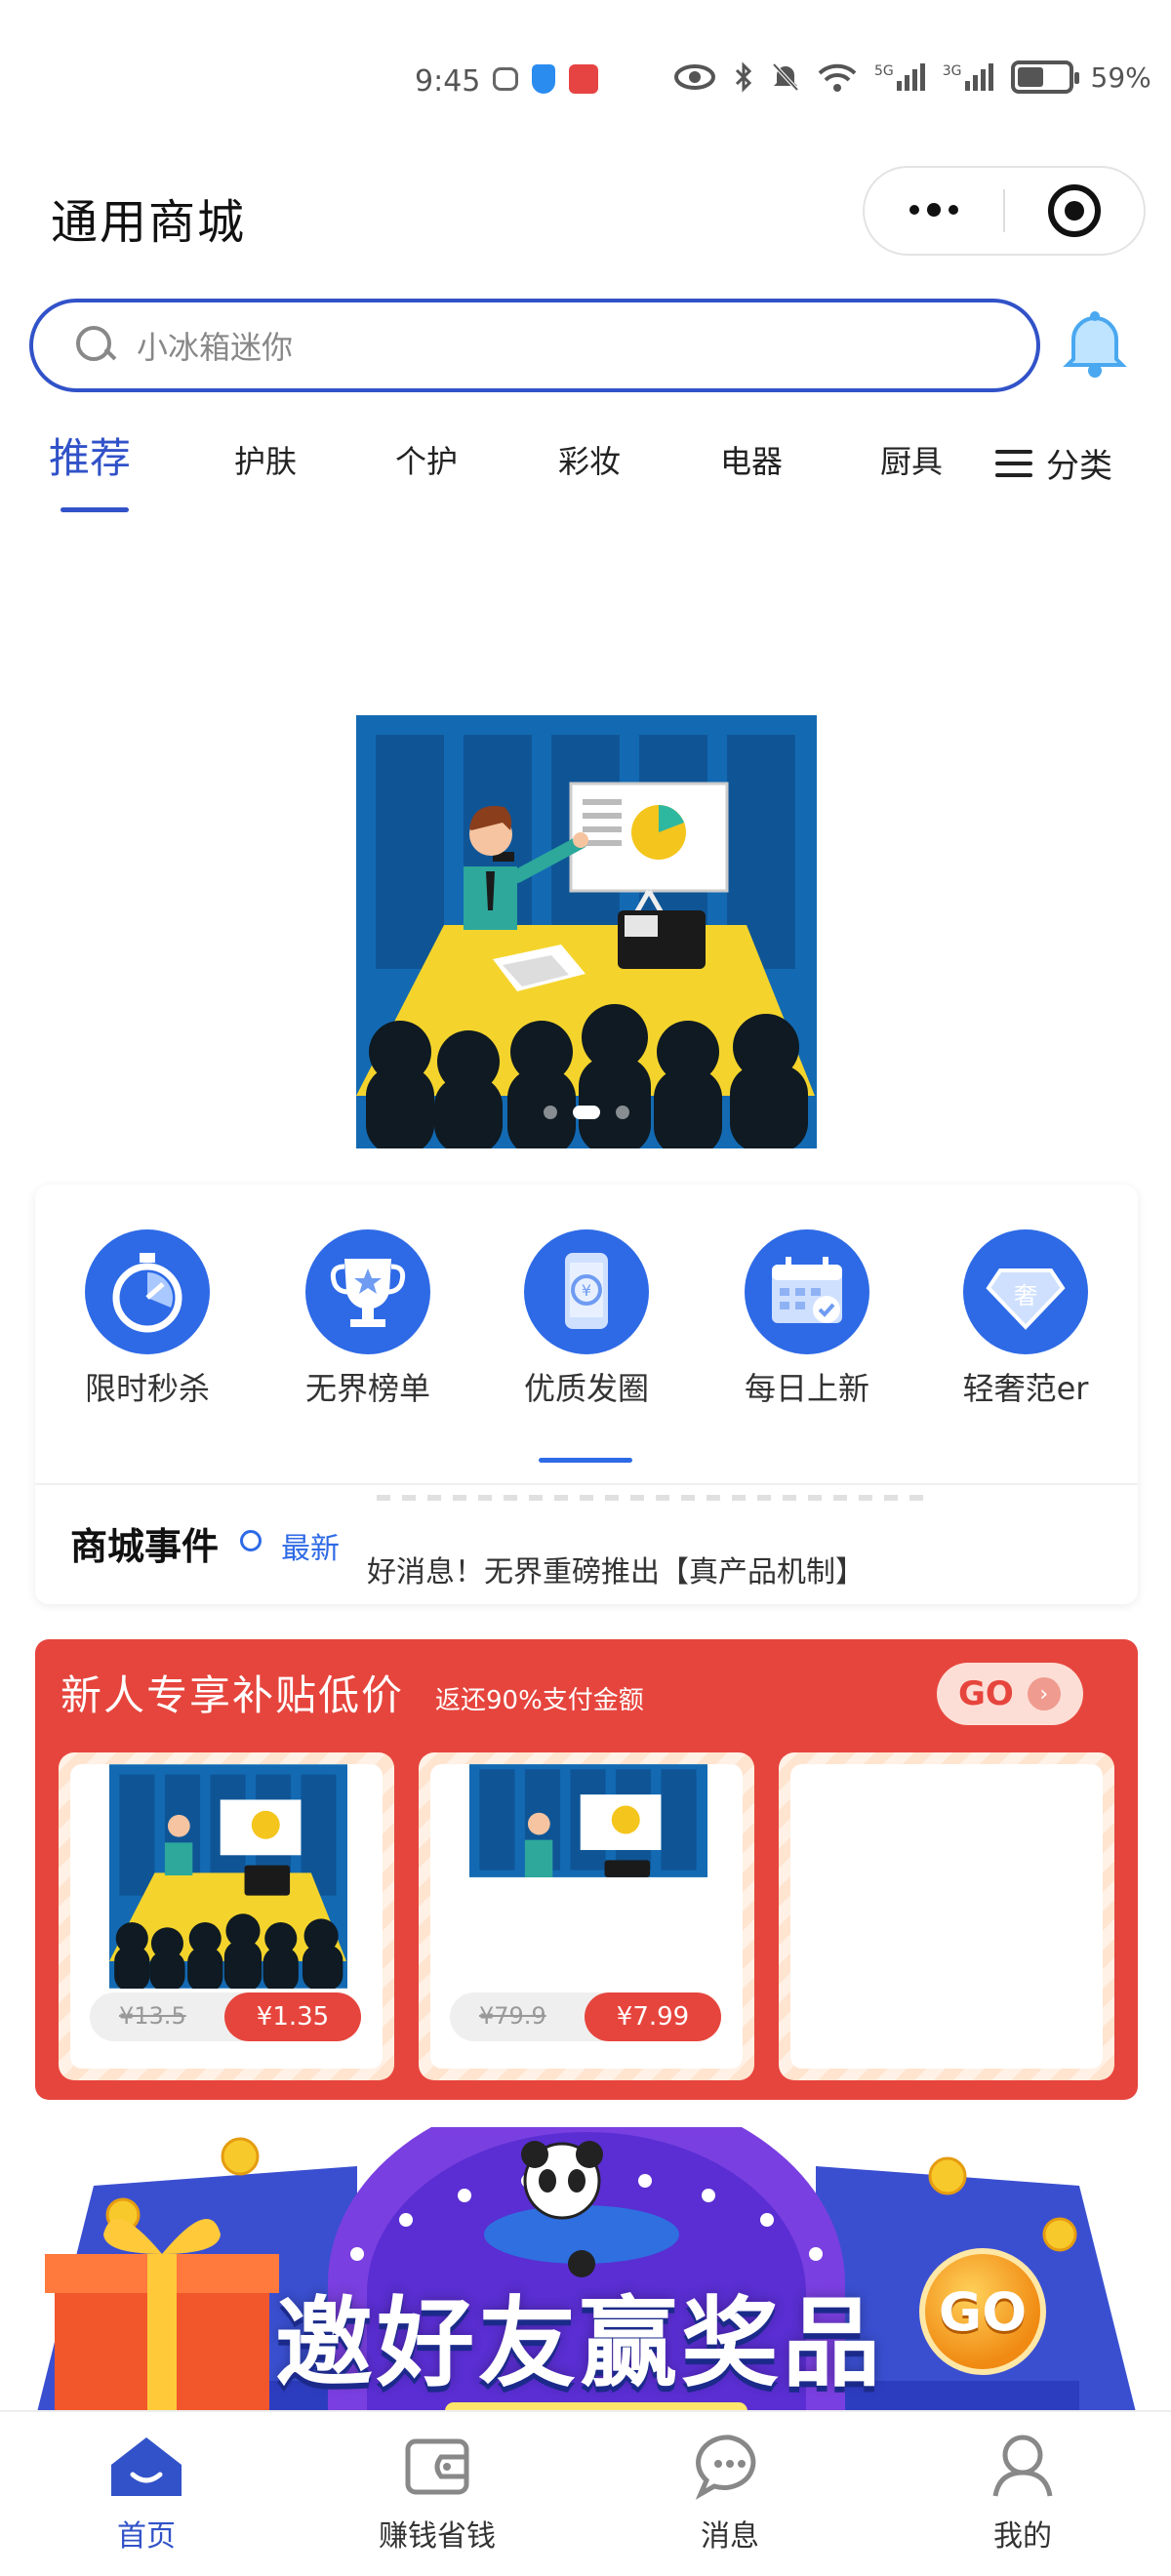 Image resolution: width=1171 pixels, height=2576 pixels. I want to click on nav-messages: 消息, so click(730, 2493).